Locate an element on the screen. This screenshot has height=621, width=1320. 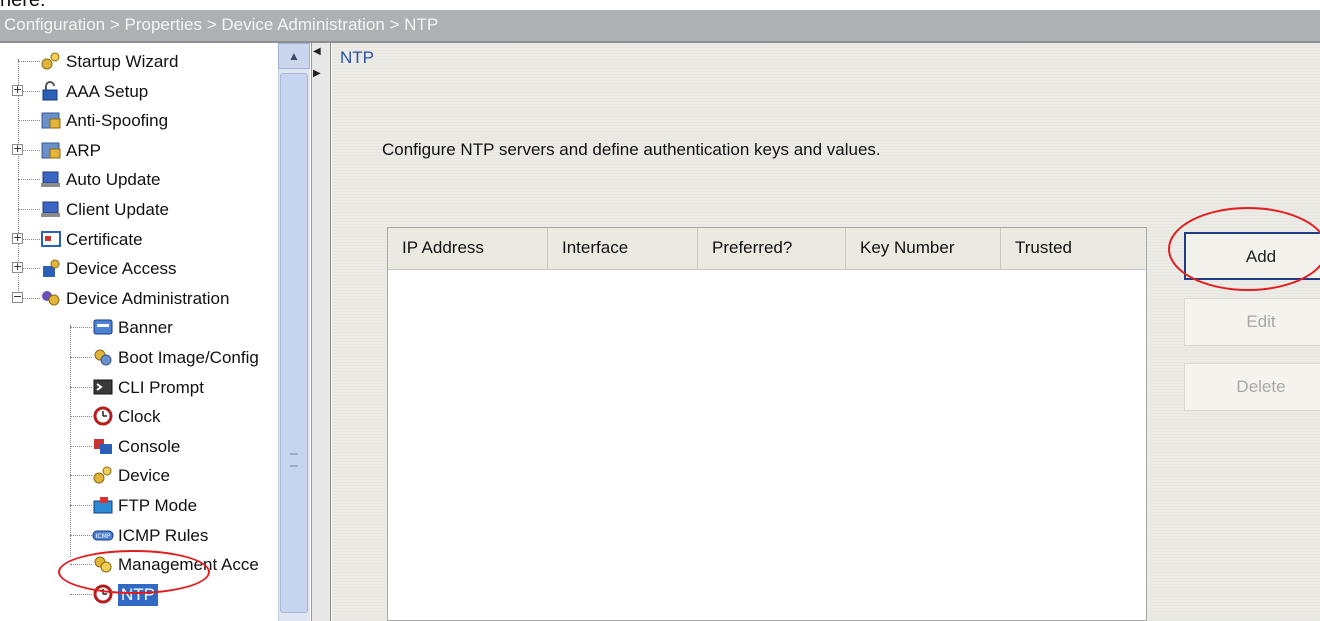
tree-item-label: Device Administration is located at coordinates (148, 298).